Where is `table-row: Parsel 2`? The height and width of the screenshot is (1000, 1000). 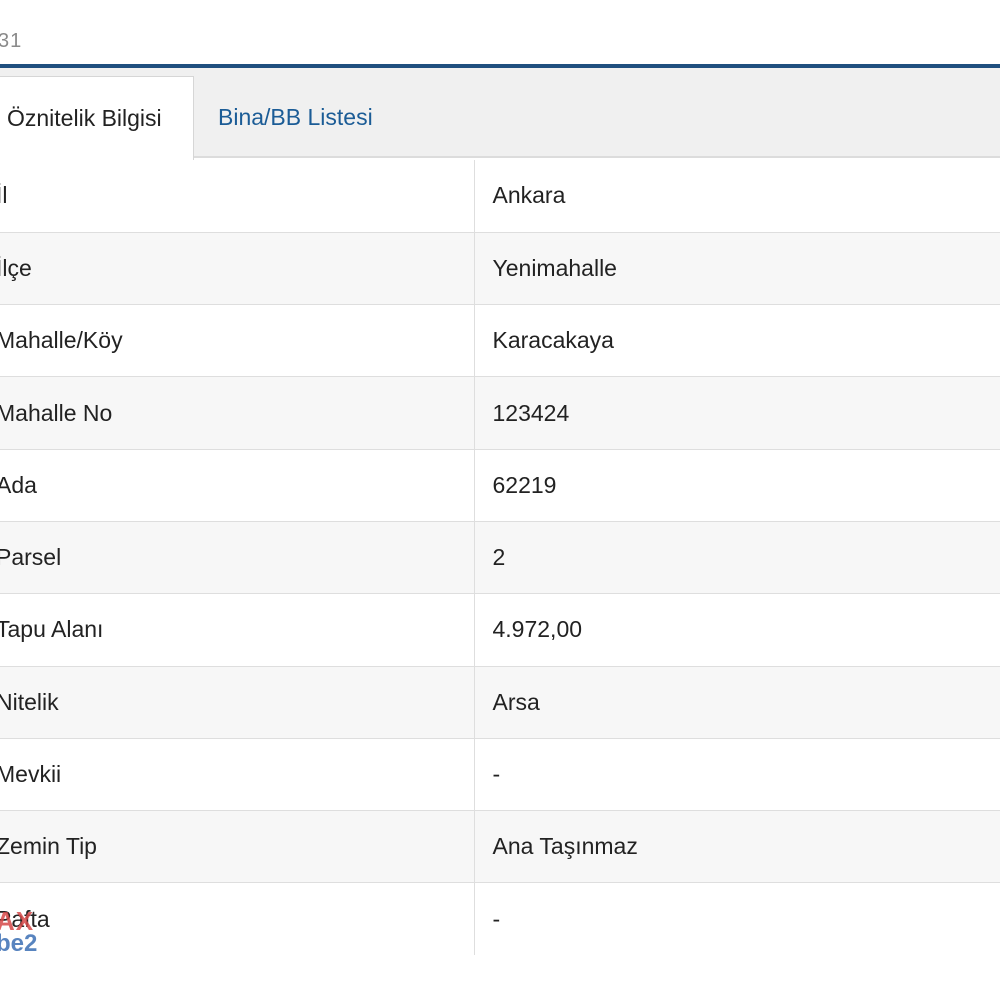
table-row: Parsel 2 is located at coordinates (500, 558).